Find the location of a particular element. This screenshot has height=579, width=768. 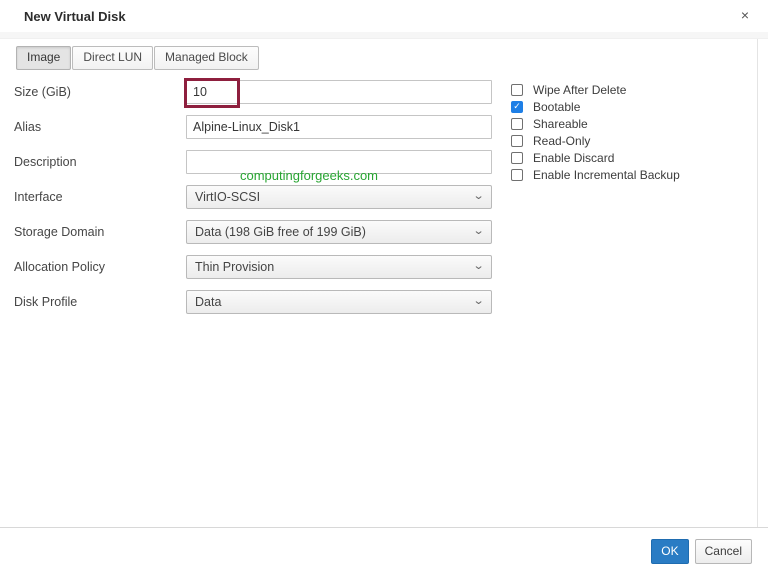

disk-profile-select: Data ⌄ is located at coordinates (339, 301).